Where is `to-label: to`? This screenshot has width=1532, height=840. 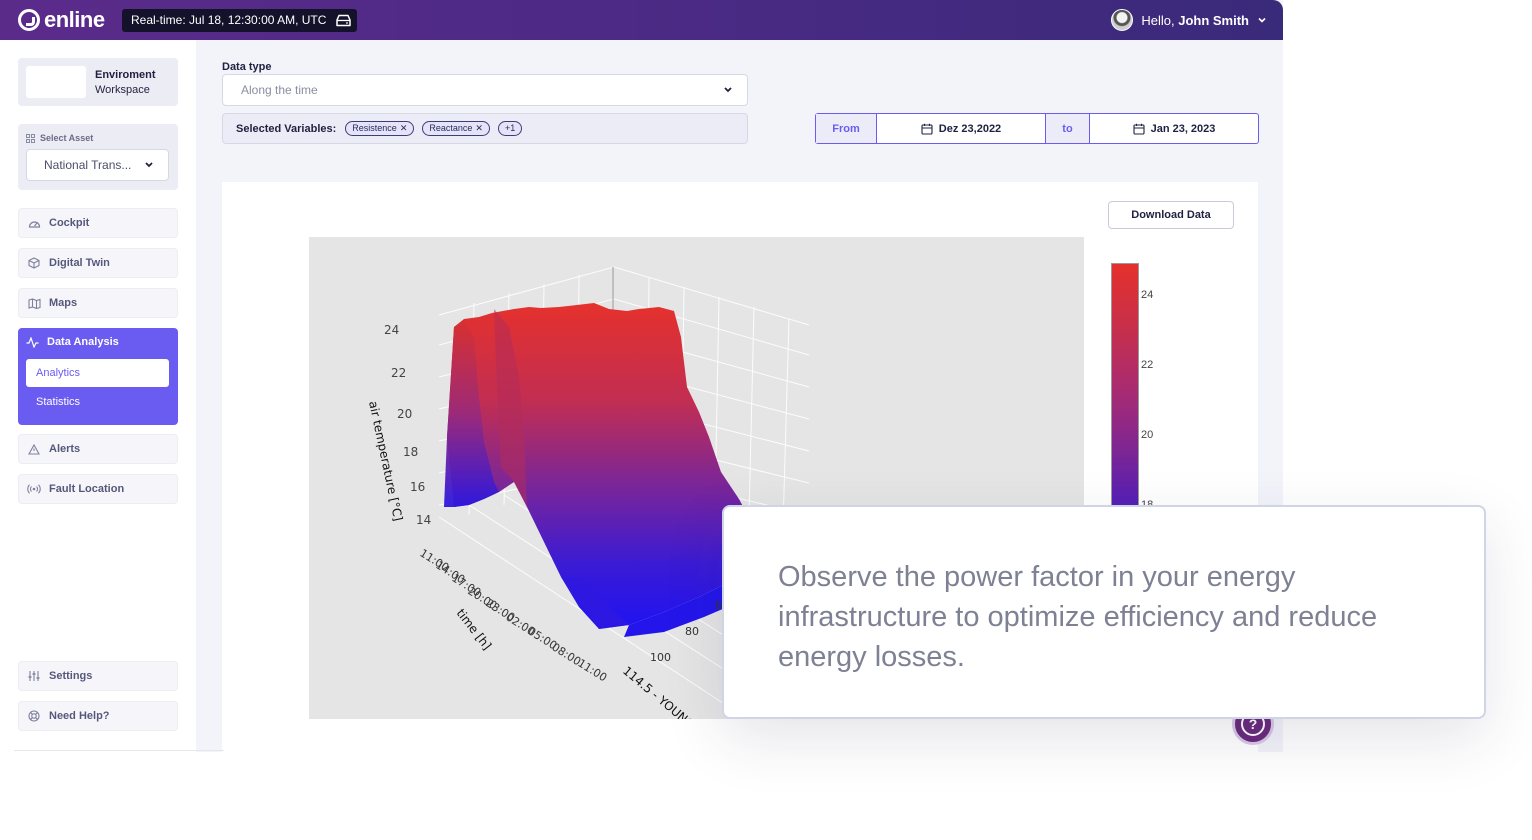
to-label: to is located at coordinates (1067, 128).